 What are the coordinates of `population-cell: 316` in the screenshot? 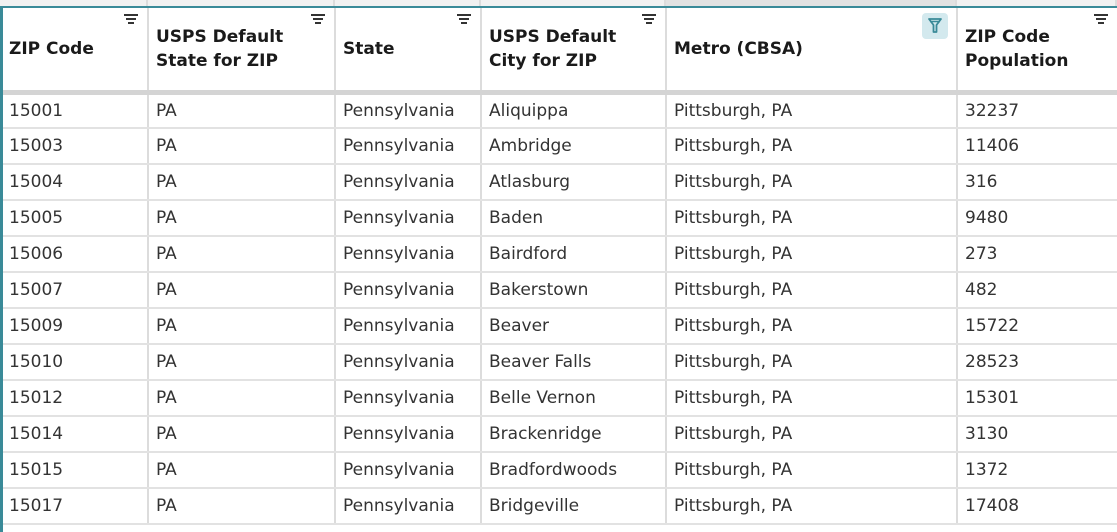 It's located at (1037, 182).